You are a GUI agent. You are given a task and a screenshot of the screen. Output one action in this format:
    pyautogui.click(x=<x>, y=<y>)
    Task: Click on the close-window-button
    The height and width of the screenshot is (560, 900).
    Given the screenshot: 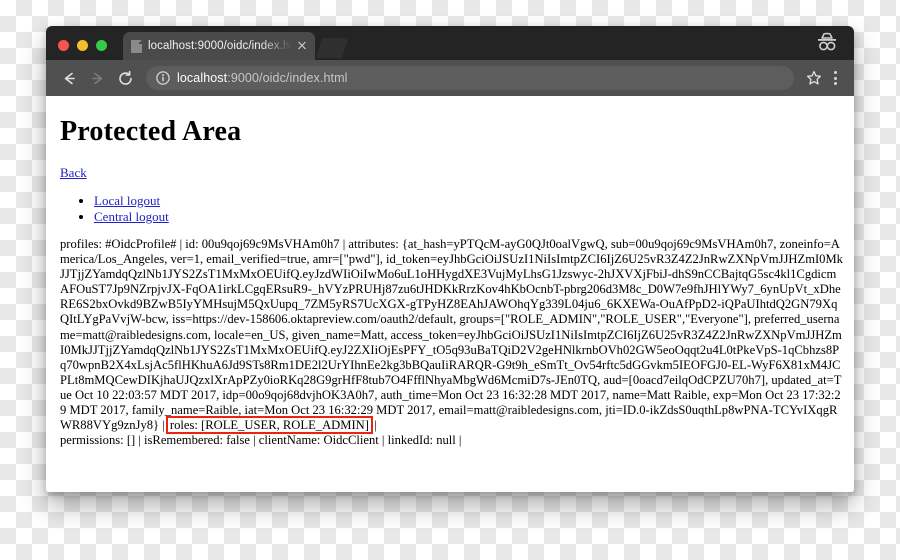 What is the action you would take?
    pyautogui.click(x=63, y=45)
    